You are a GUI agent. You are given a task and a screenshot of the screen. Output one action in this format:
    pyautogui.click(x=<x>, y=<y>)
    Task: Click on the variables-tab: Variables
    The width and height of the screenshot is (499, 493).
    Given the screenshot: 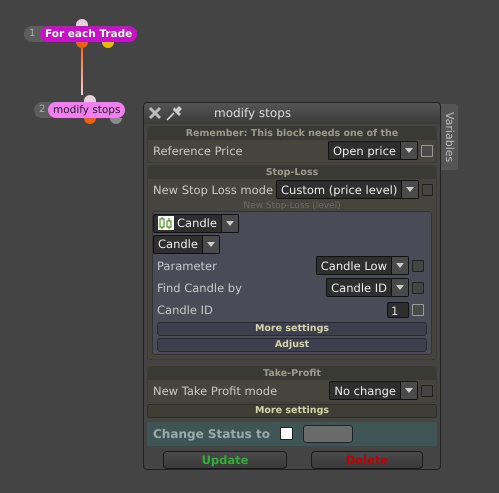 What is the action you would take?
    pyautogui.click(x=449, y=137)
    